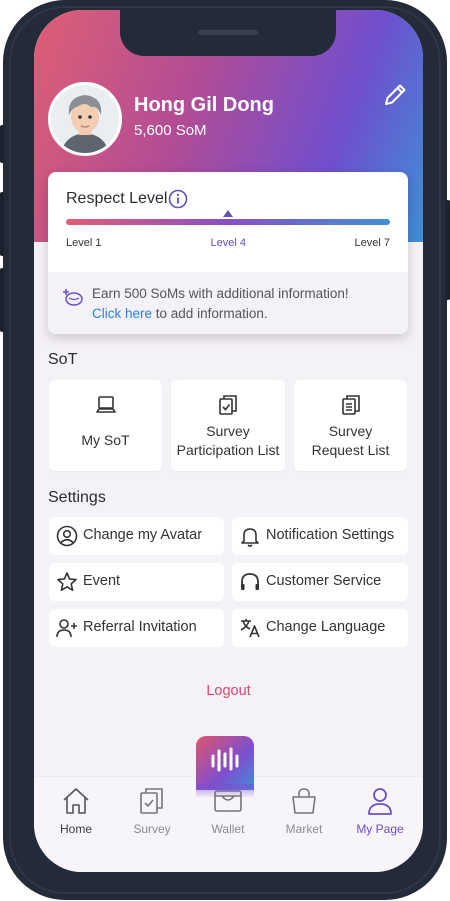  I want to click on survey-request-tile: Survey Request List, so click(350, 425).